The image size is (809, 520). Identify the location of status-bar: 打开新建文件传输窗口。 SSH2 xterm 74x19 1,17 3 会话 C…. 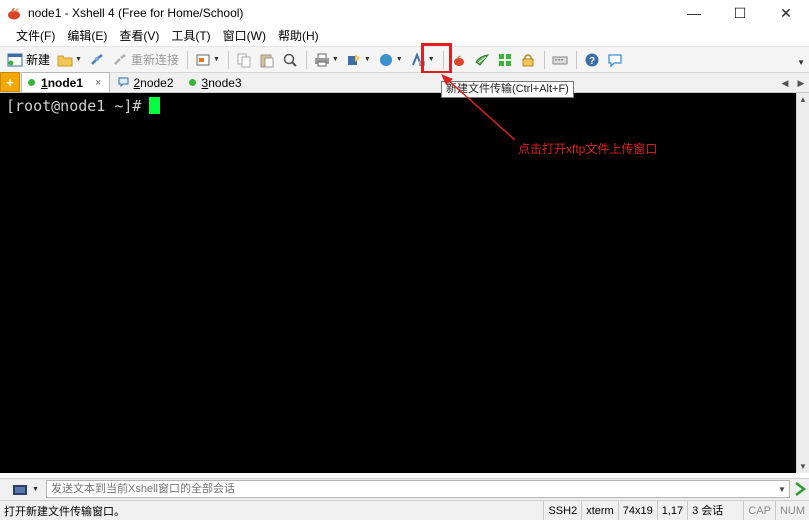
(404, 510).